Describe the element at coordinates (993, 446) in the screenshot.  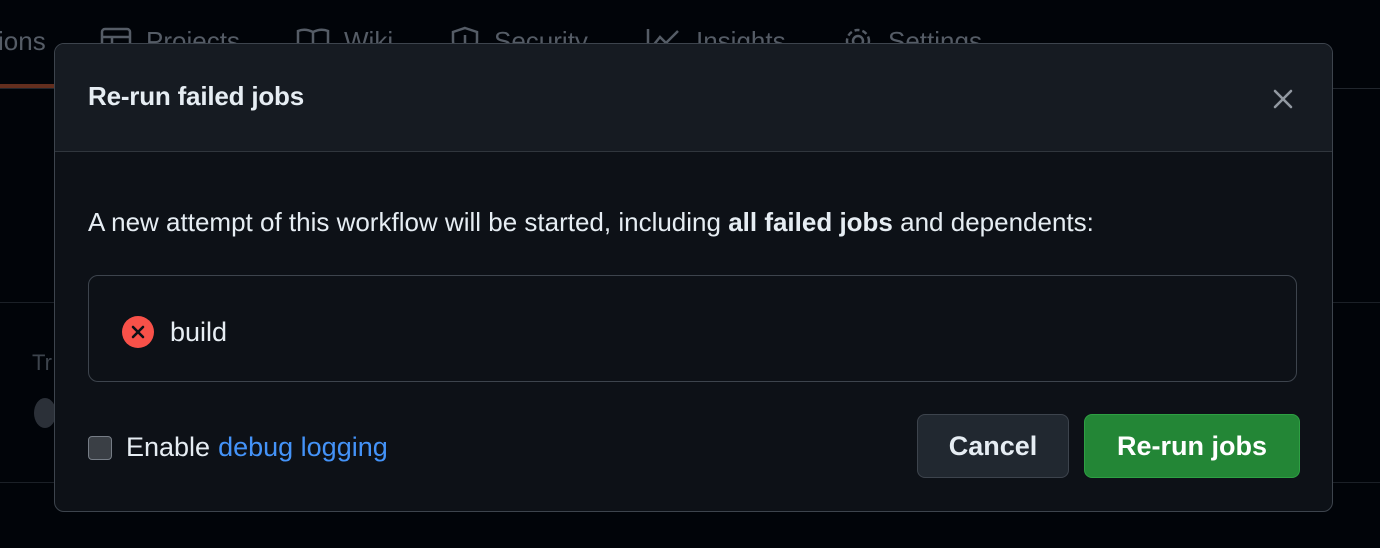
I see `cancel-button: Cancel` at that location.